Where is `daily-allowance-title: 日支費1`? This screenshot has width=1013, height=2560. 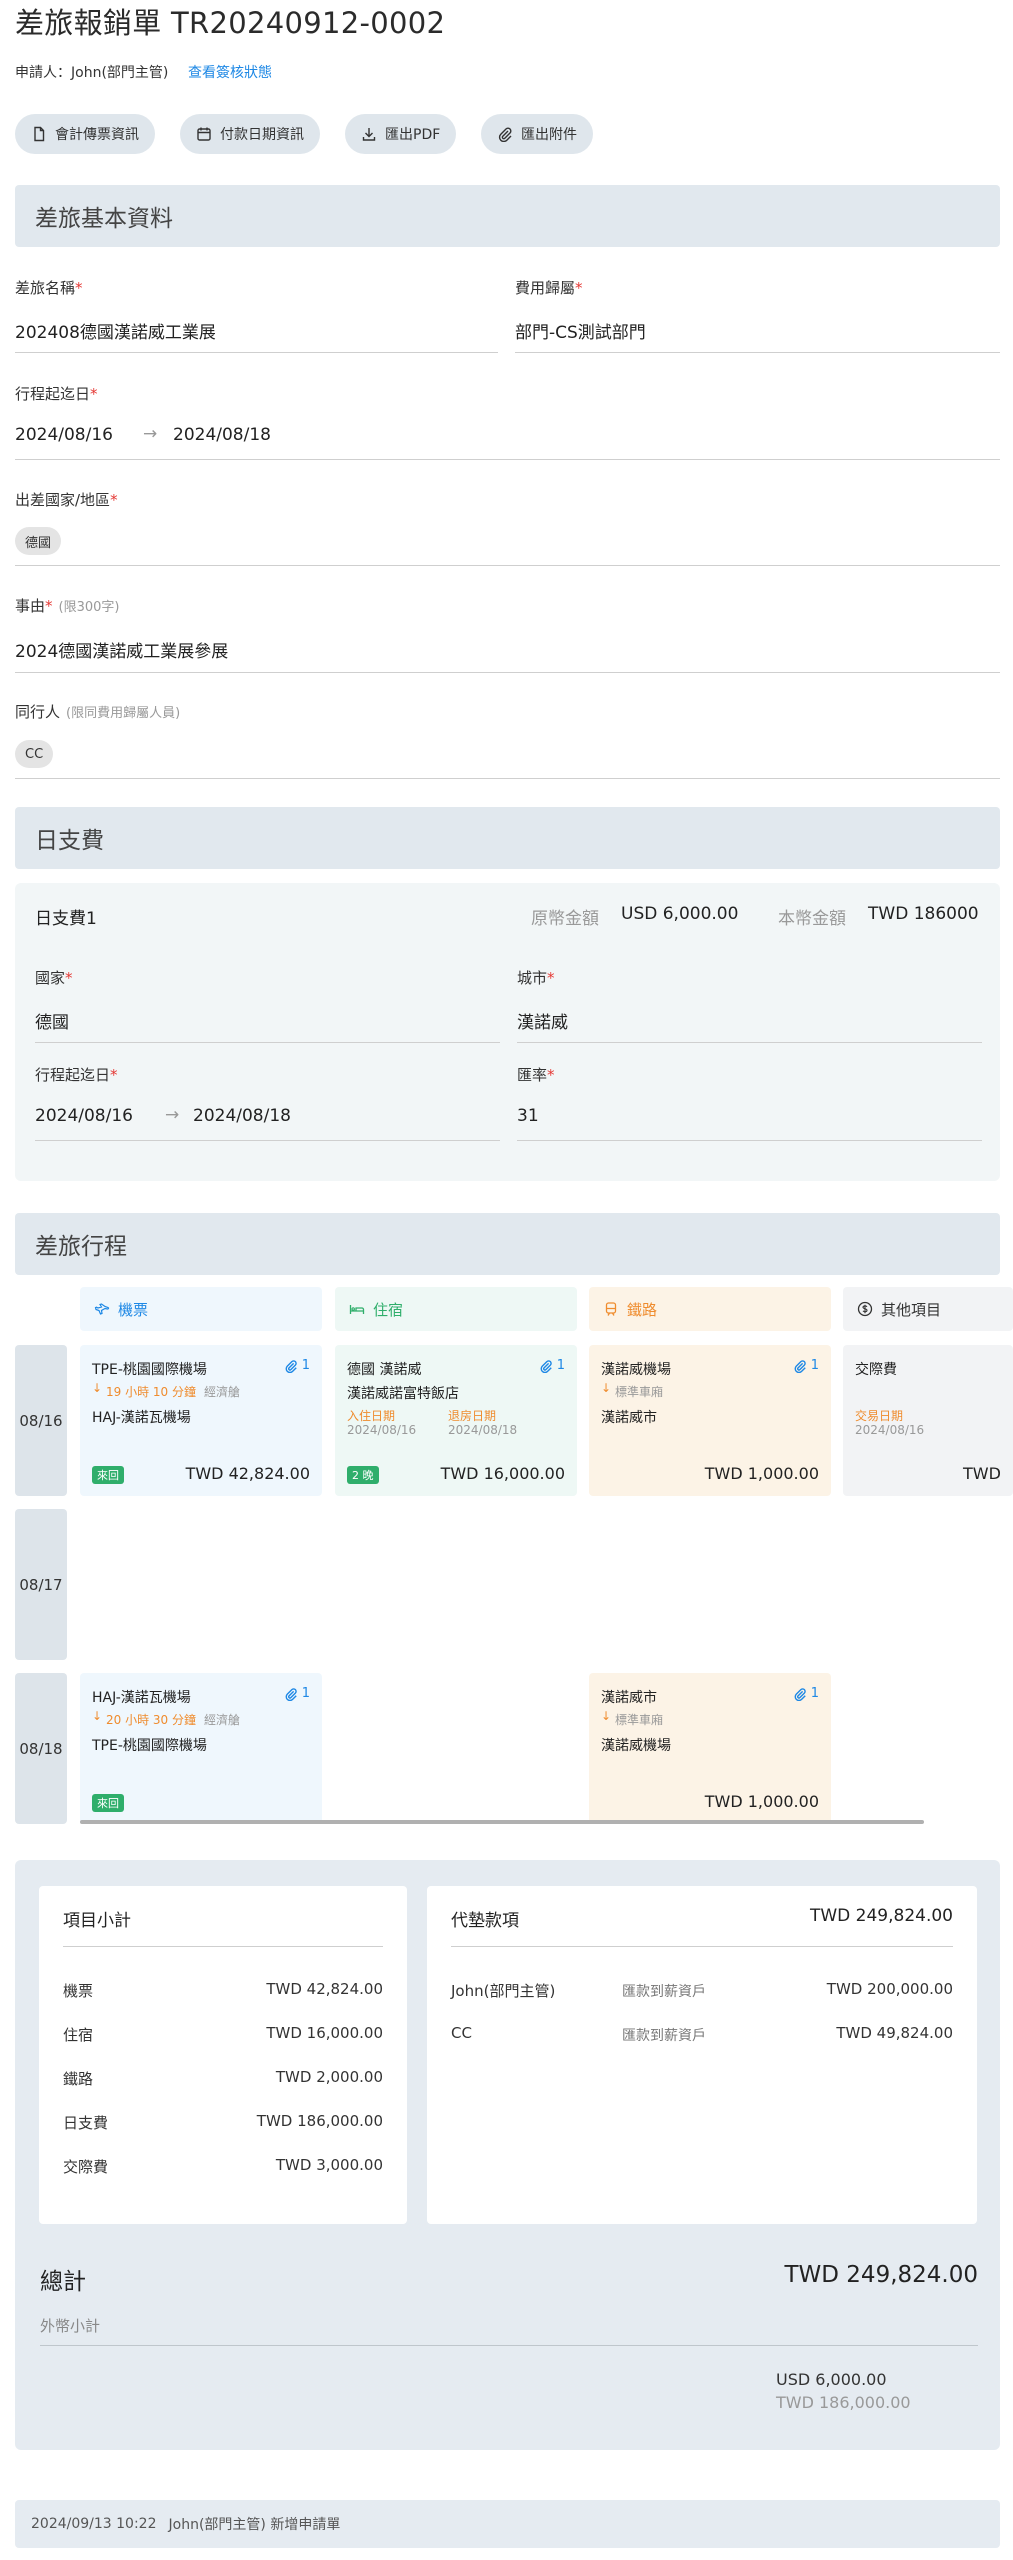 daily-allowance-title: 日支費1 is located at coordinates (66, 919).